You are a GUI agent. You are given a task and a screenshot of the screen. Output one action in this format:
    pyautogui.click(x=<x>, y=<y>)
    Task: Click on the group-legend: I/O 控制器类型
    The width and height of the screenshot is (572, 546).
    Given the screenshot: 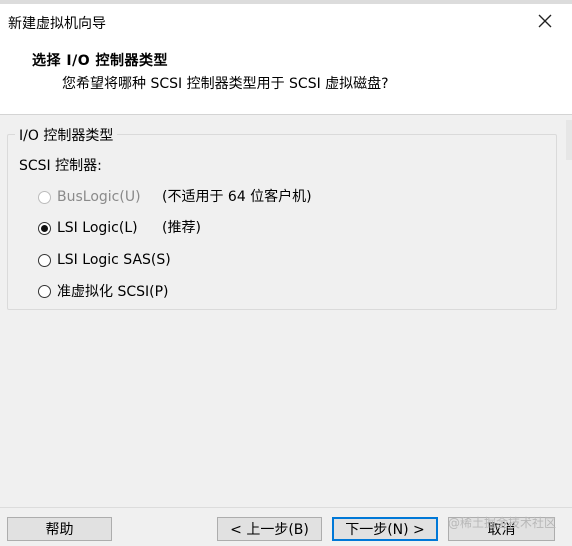 What is the action you would take?
    pyautogui.click(x=66, y=135)
    